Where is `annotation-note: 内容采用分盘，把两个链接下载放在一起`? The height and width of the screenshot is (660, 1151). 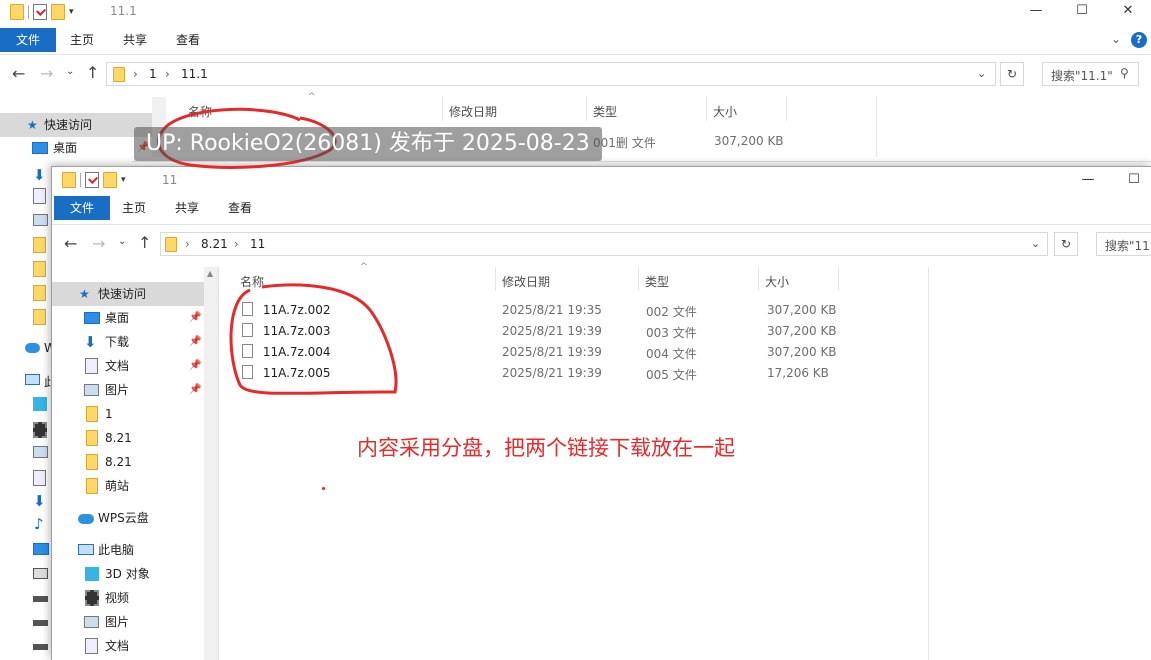 annotation-note: 内容采用分盘，把两个链接下载放在一起 is located at coordinates (546, 448).